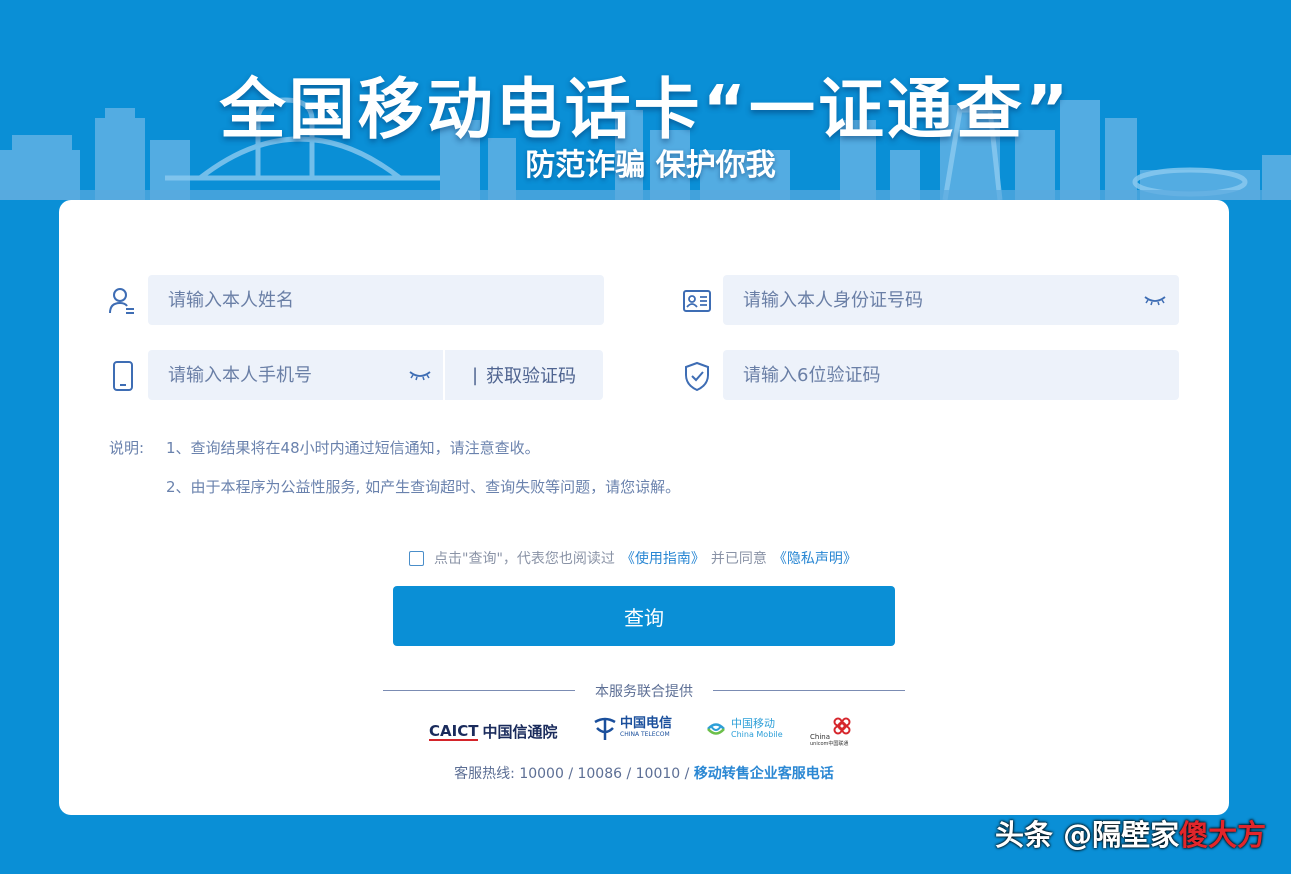  What do you see at coordinates (650, 165) in the screenshot?
I see `hero-subtitle: 防范诈骗 保护你我` at bounding box center [650, 165].